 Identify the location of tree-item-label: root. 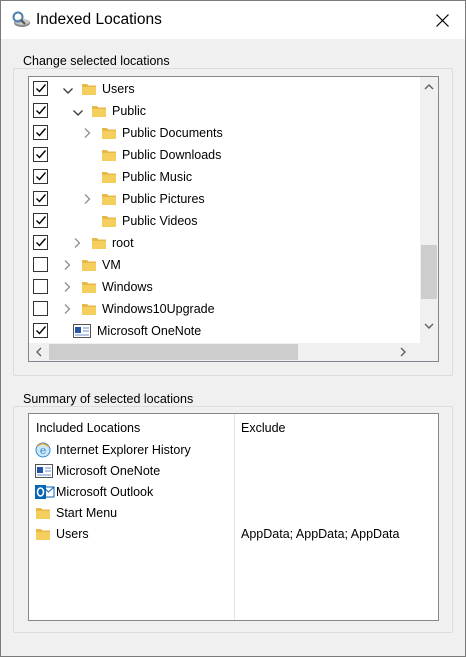
(123, 243).